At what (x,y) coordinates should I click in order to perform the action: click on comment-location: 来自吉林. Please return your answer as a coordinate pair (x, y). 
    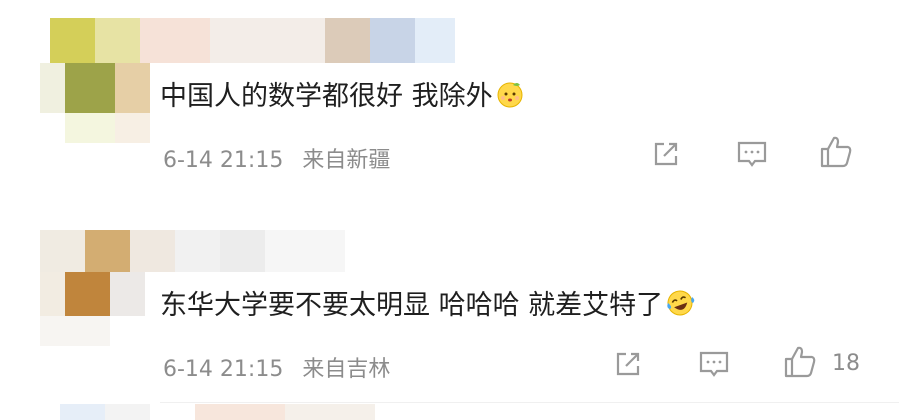
    Looking at the image, I should click on (346, 369).